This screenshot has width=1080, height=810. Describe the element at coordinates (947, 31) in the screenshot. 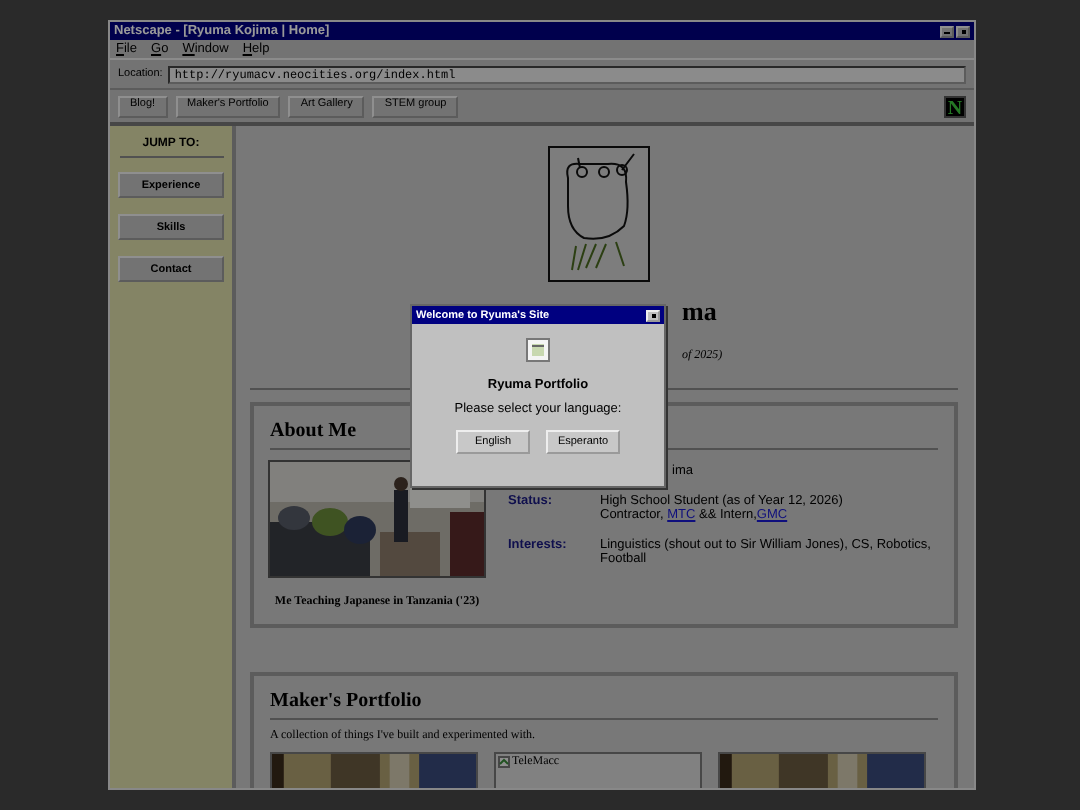

I see `minimize-button` at that location.